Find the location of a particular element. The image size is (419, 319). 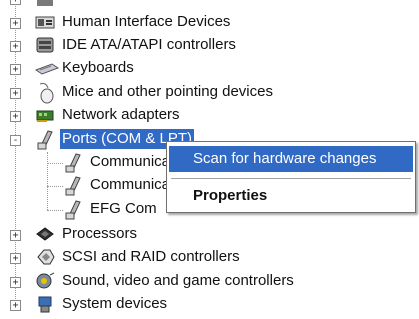

tree-item-label: Keyboards is located at coordinates (98, 67).